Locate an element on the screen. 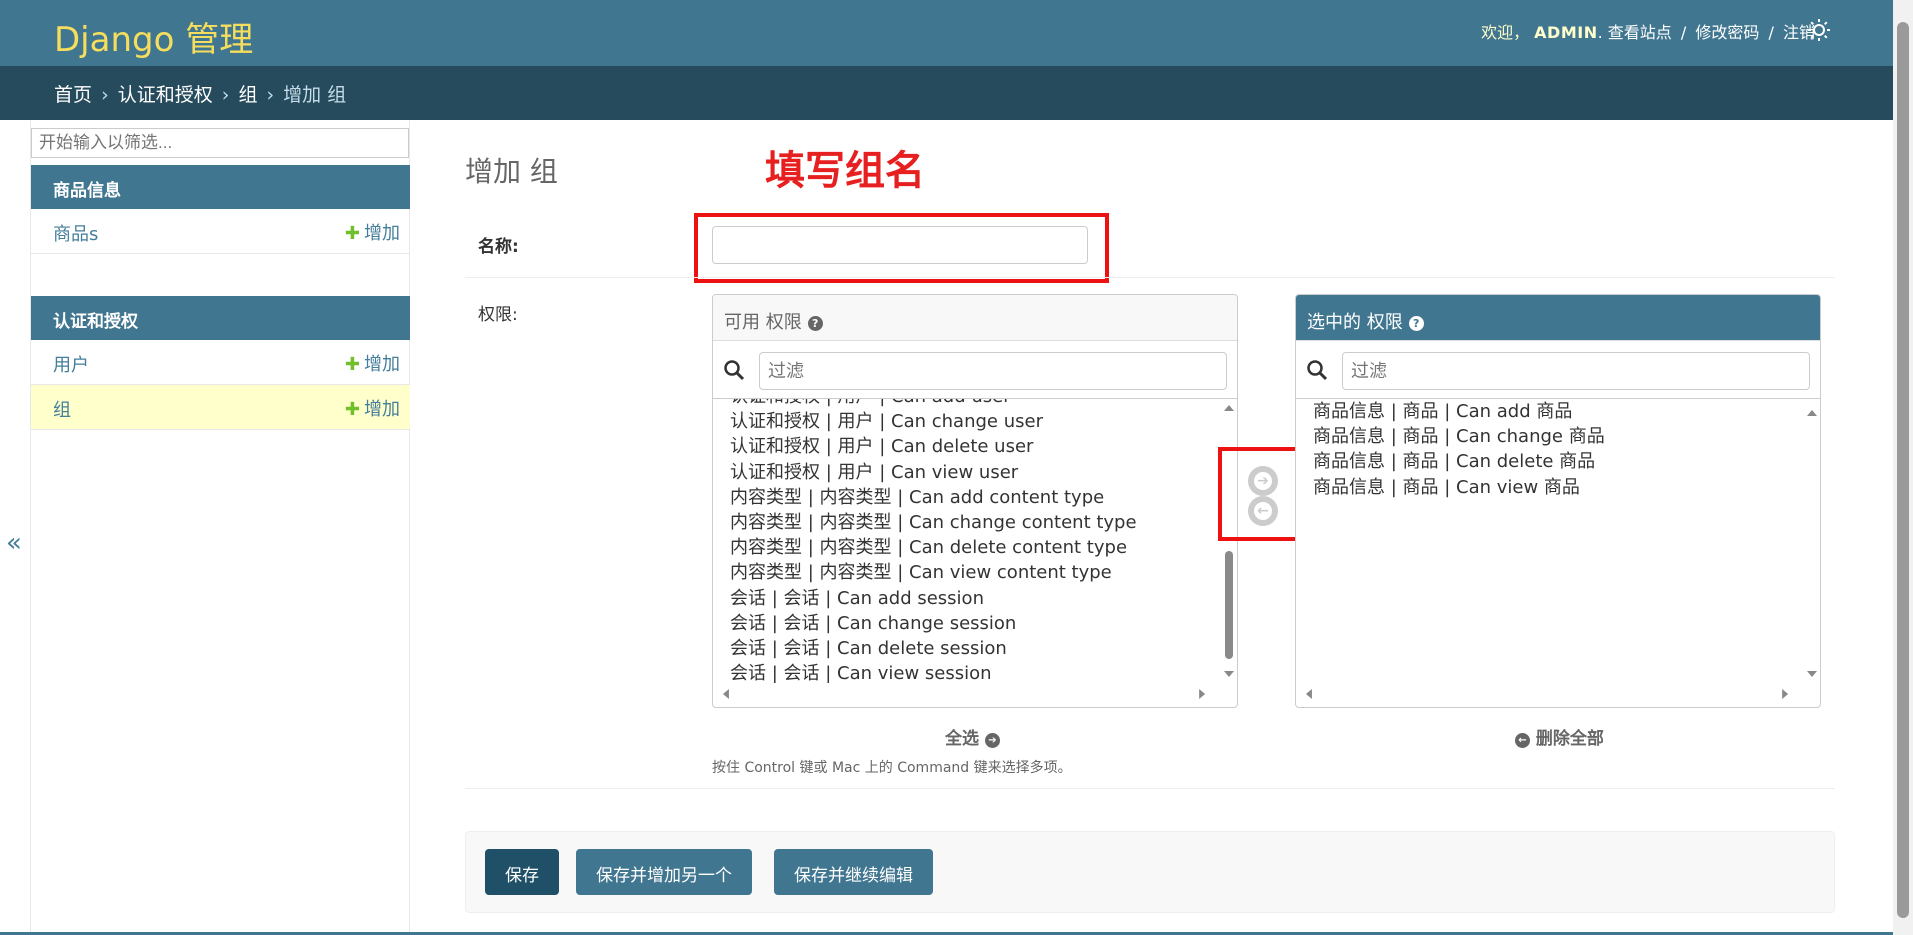  arrow-left-circle-icon: ← is located at coordinates (1522, 740).